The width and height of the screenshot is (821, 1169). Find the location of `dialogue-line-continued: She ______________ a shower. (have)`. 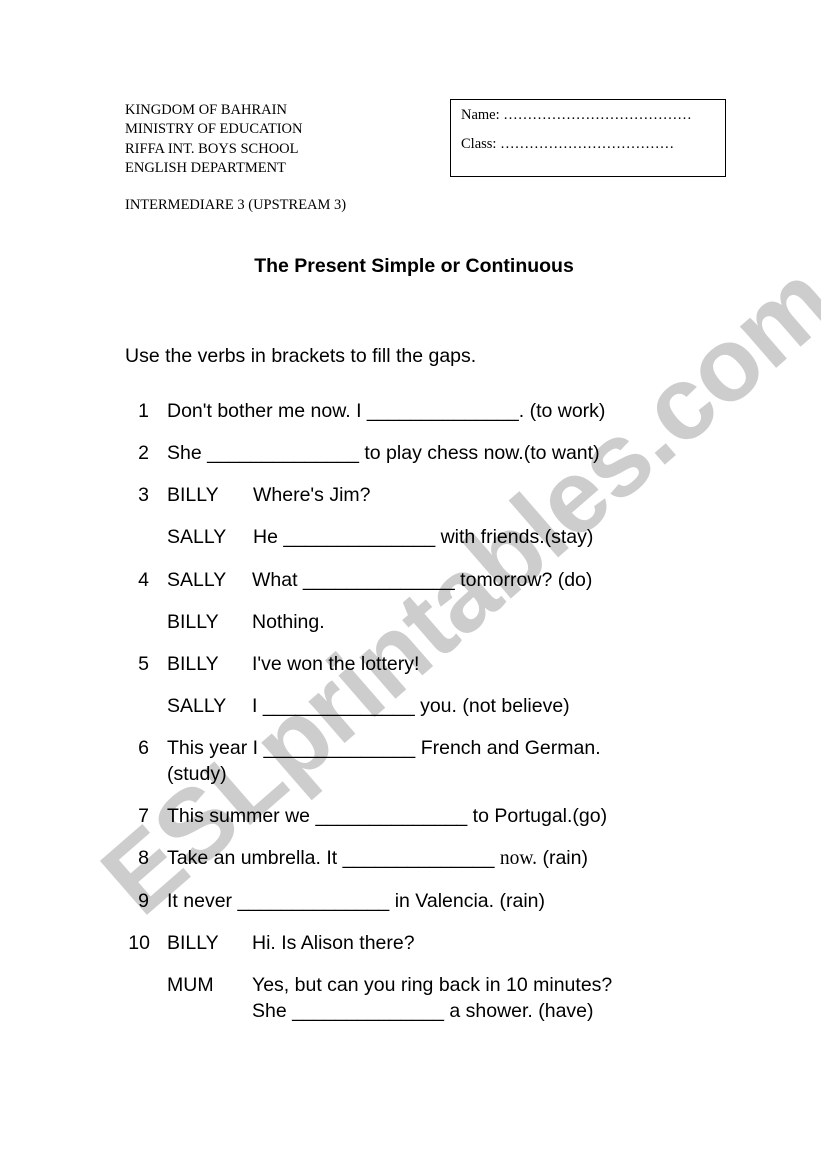

dialogue-line-continued: She ______________ a shower. (have) is located at coordinates (423, 1011).